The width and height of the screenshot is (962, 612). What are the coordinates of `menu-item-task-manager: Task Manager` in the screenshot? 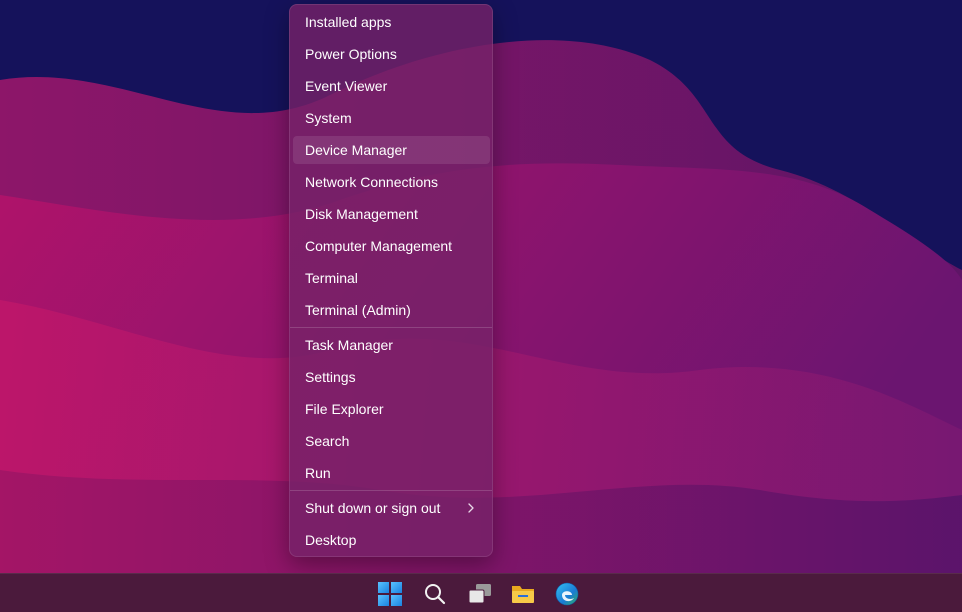 It's located at (391, 345).